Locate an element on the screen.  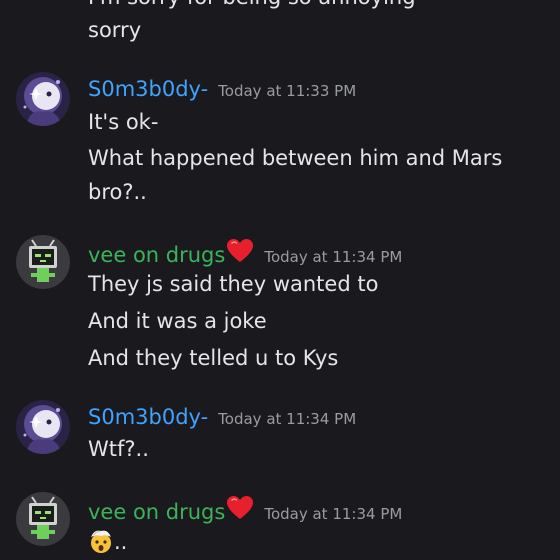
message-text: bro?.. is located at coordinates (117, 192).